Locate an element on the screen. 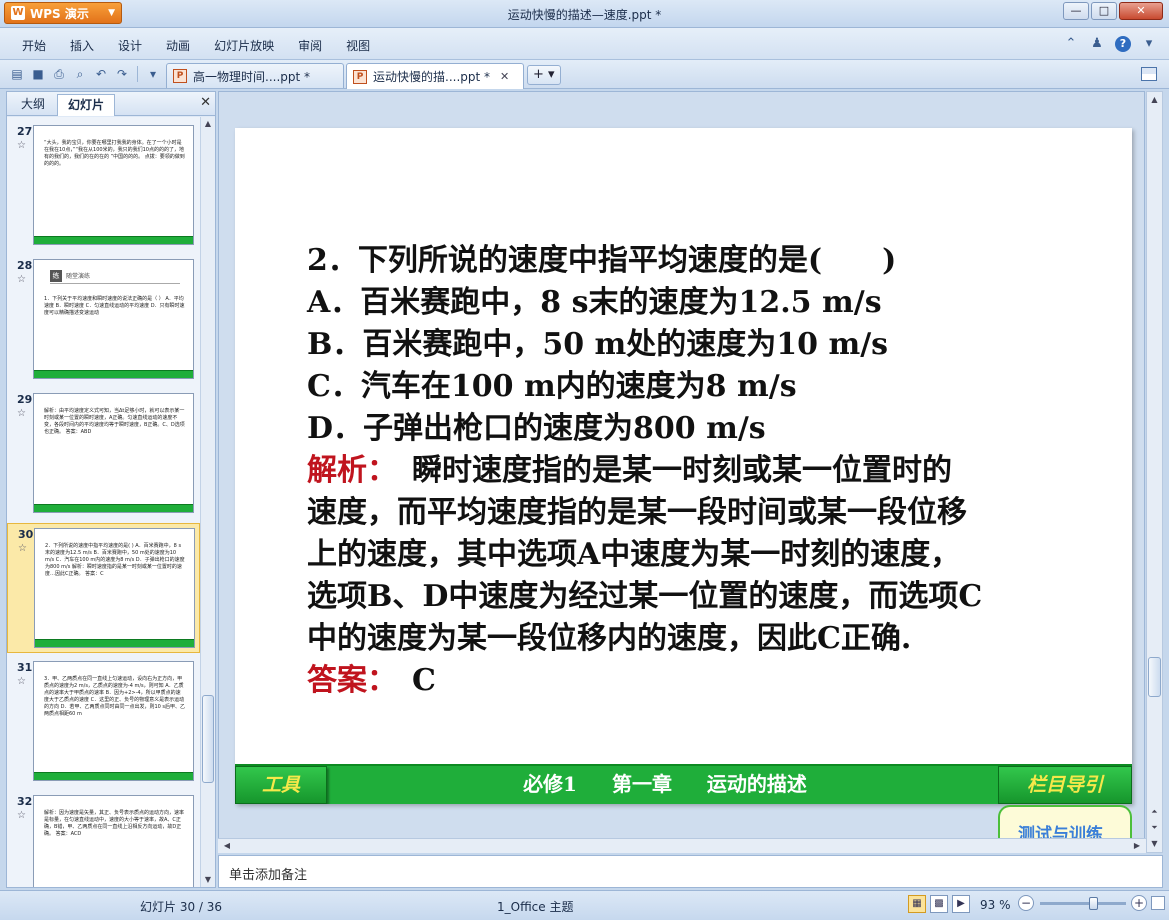  customize-toolbar-icon: ▾ is located at coordinates (153, 74).